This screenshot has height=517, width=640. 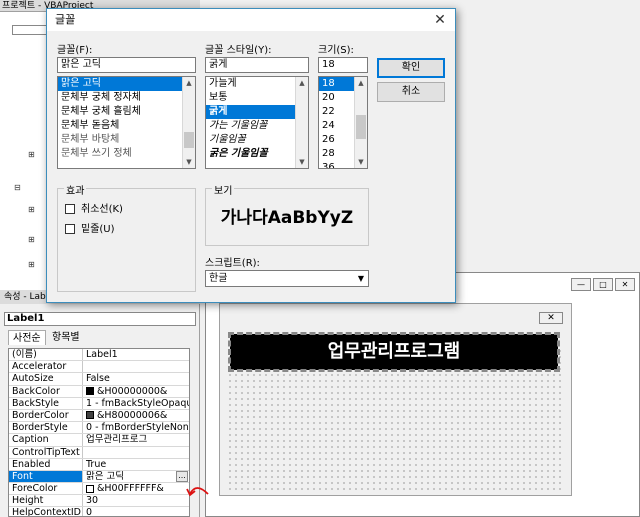 I want to click on script-label: 스크립트(R):, so click(x=232, y=263).